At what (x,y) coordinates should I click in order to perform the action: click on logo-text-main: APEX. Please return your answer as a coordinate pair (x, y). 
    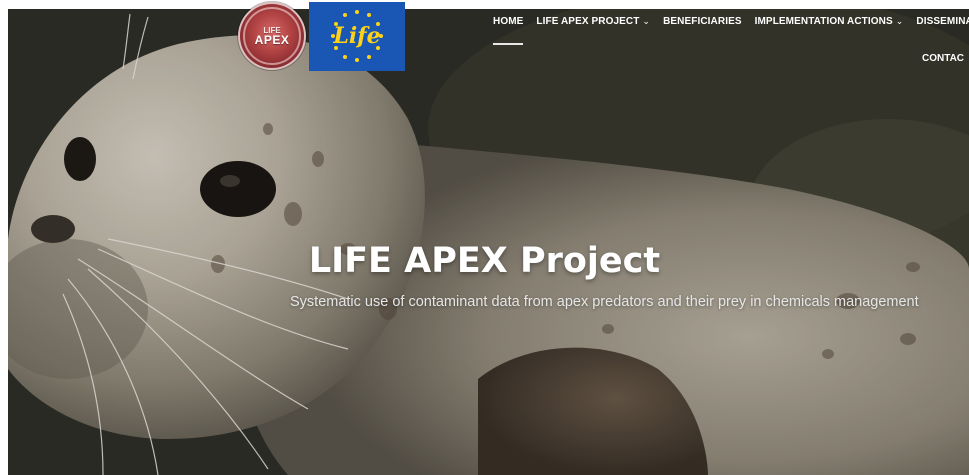
    Looking at the image, I should click on (272, 39).